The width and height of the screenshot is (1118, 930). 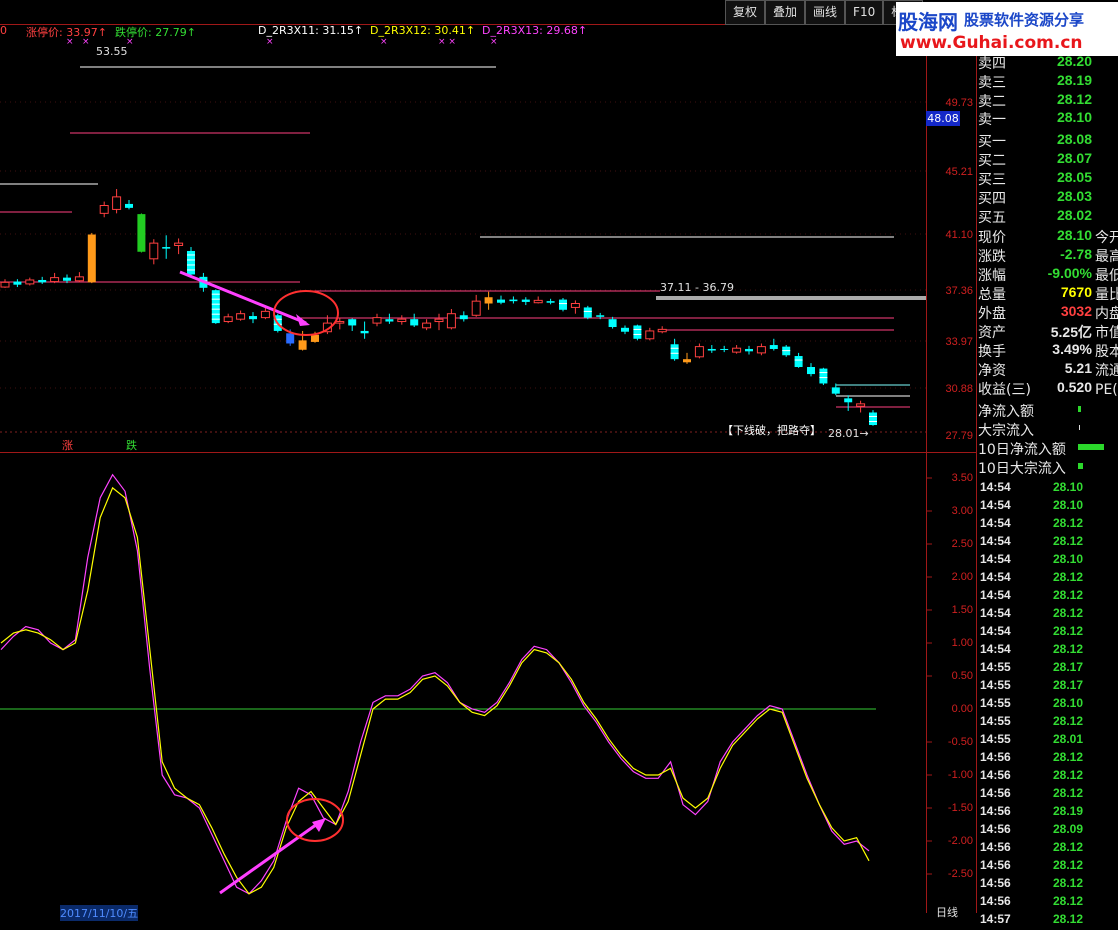 What do you see at coordinates (1080, 466) in the screenshot?
I see `flow-bar` at bounding box center [1080, 466].